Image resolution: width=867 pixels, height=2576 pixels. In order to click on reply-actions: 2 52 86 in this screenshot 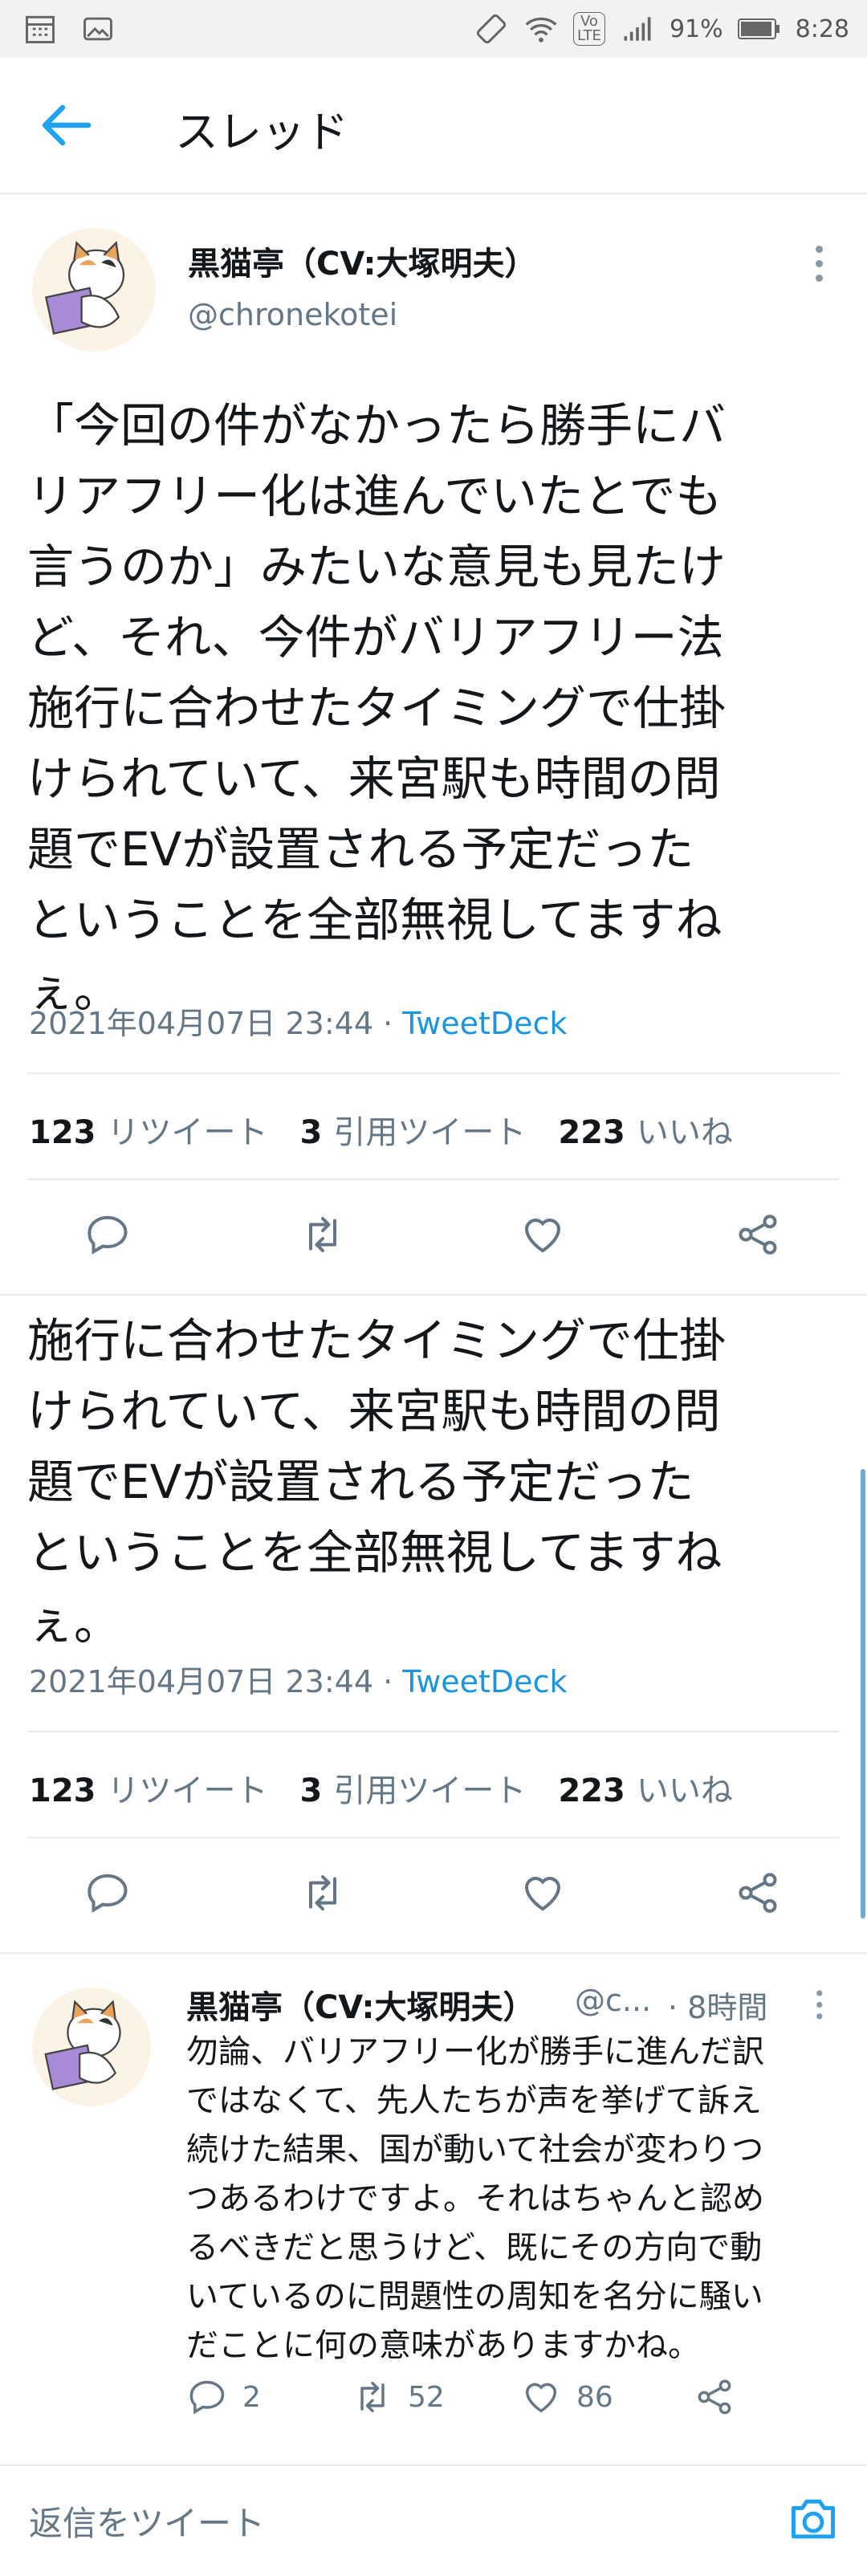, I will do `click(515, 2400)`.